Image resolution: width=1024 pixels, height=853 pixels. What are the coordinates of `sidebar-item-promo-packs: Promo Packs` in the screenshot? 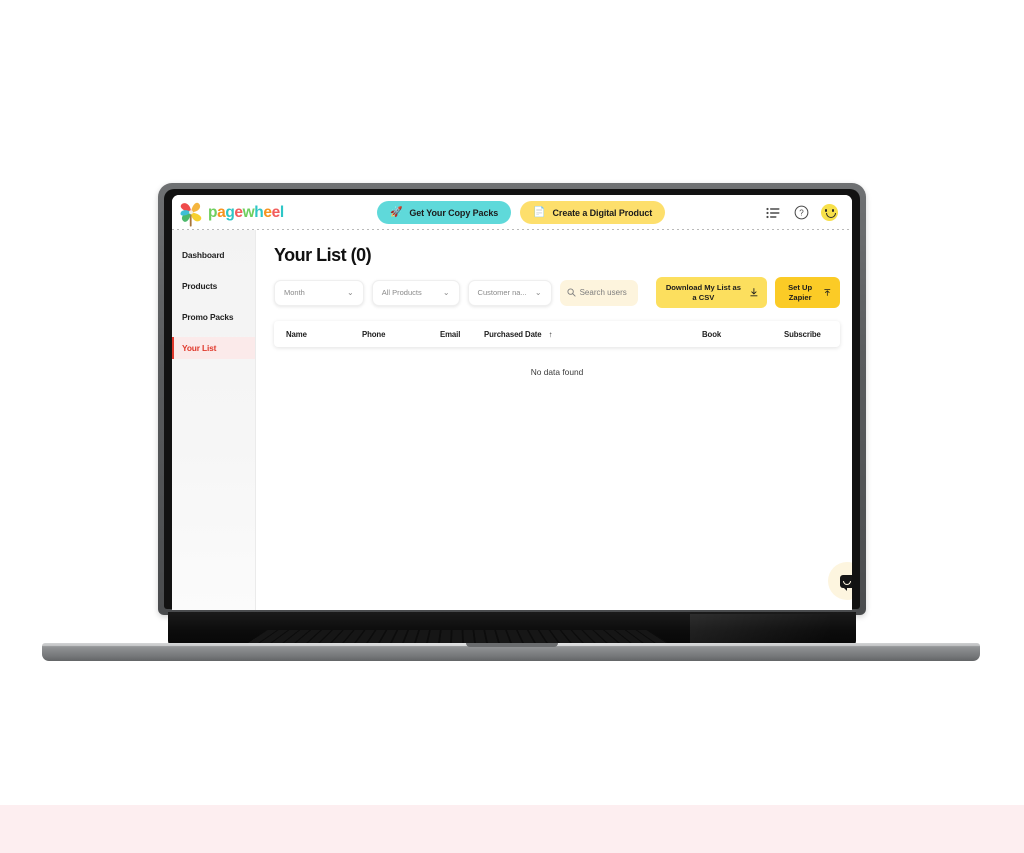 It's located at (213, 317).